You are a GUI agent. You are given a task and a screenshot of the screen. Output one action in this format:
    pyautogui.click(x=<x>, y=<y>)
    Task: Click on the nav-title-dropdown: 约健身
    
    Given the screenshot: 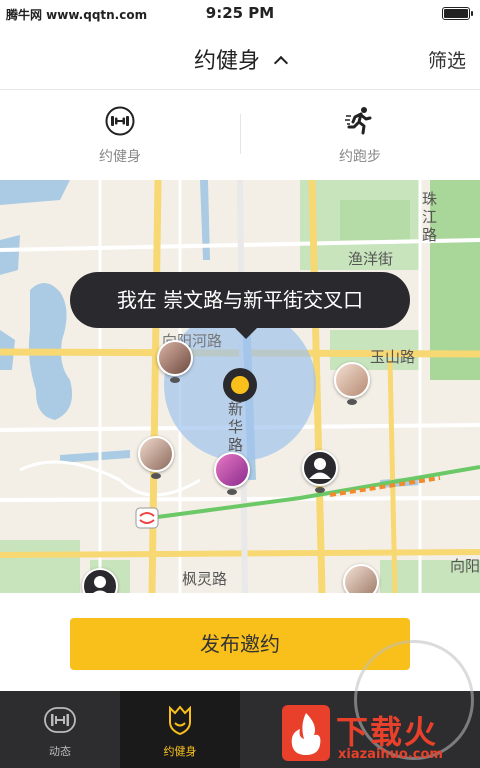 What is the action you would take?
    pyautogui.click(x=240, y=59)
    